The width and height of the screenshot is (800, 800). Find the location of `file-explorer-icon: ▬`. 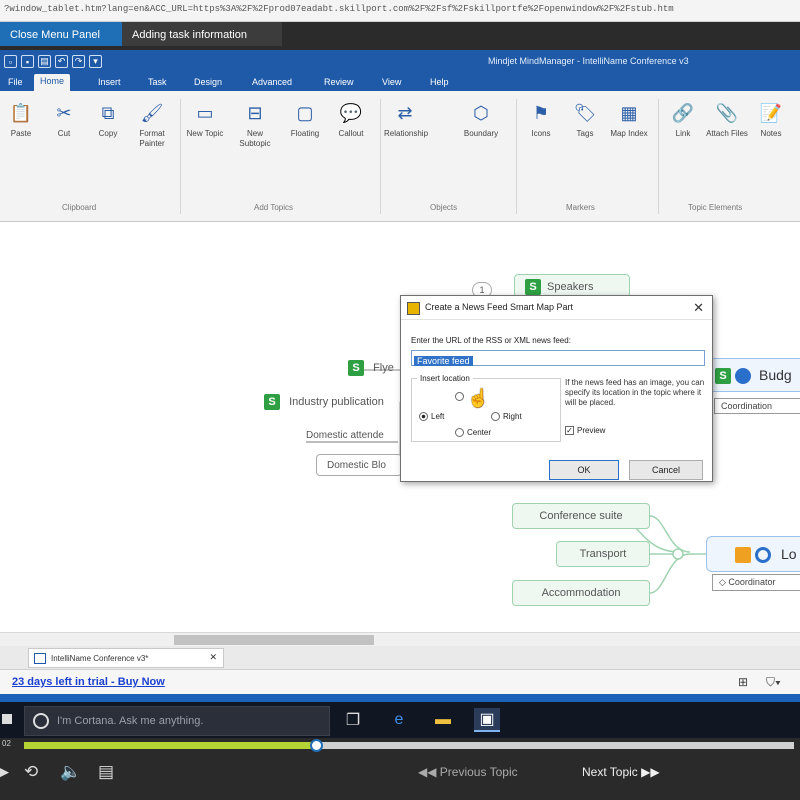

file-explorer-icon: ▬ is located at coordinates (443, 720).